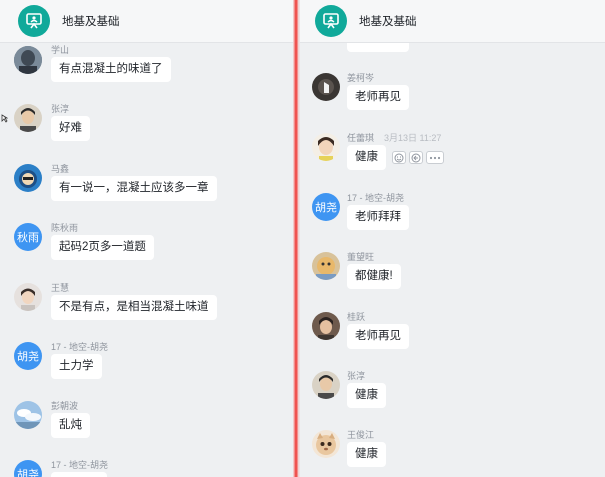  What do you see at coordinates (60, 169) in the screenshot?
I see `sender-name: 马鑫` at bounding box center [60, 169].